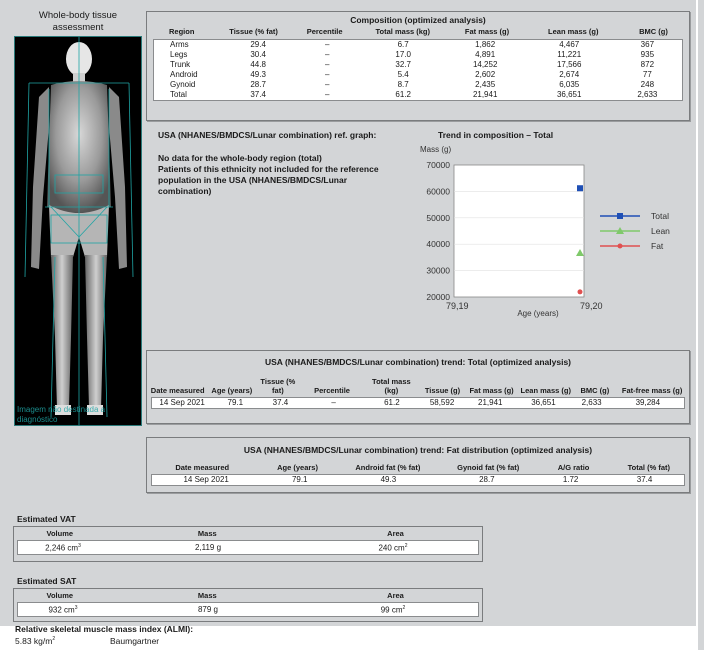 The image size is (704, 650). What do you see at coordinates (701, 325) in the screenshot?
I see `report-right-edge` at bounding box center [701, 325].